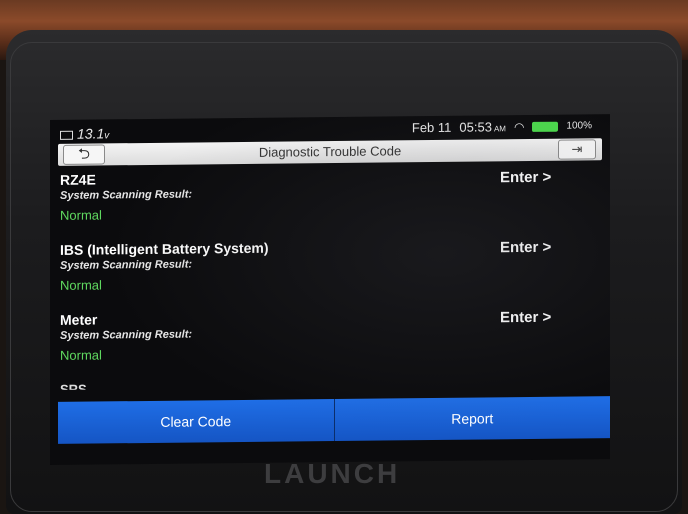 The height and width of the screenshot is (514, 688). I want to click on brand-logo: LAUNCH, so click(332, 473).